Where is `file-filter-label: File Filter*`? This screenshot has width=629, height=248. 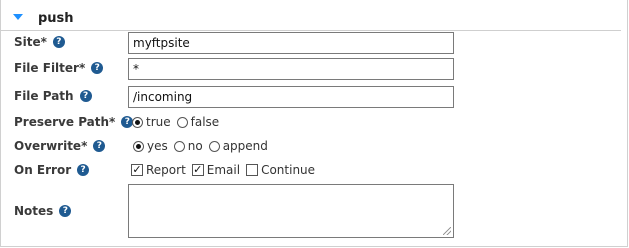 file-filter-label: File Filter* is located at coordinates (50, 68).